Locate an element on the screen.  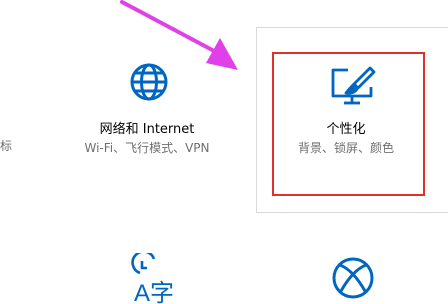
tile-title: 网络和 Internet is located at coordinates (147, 129).